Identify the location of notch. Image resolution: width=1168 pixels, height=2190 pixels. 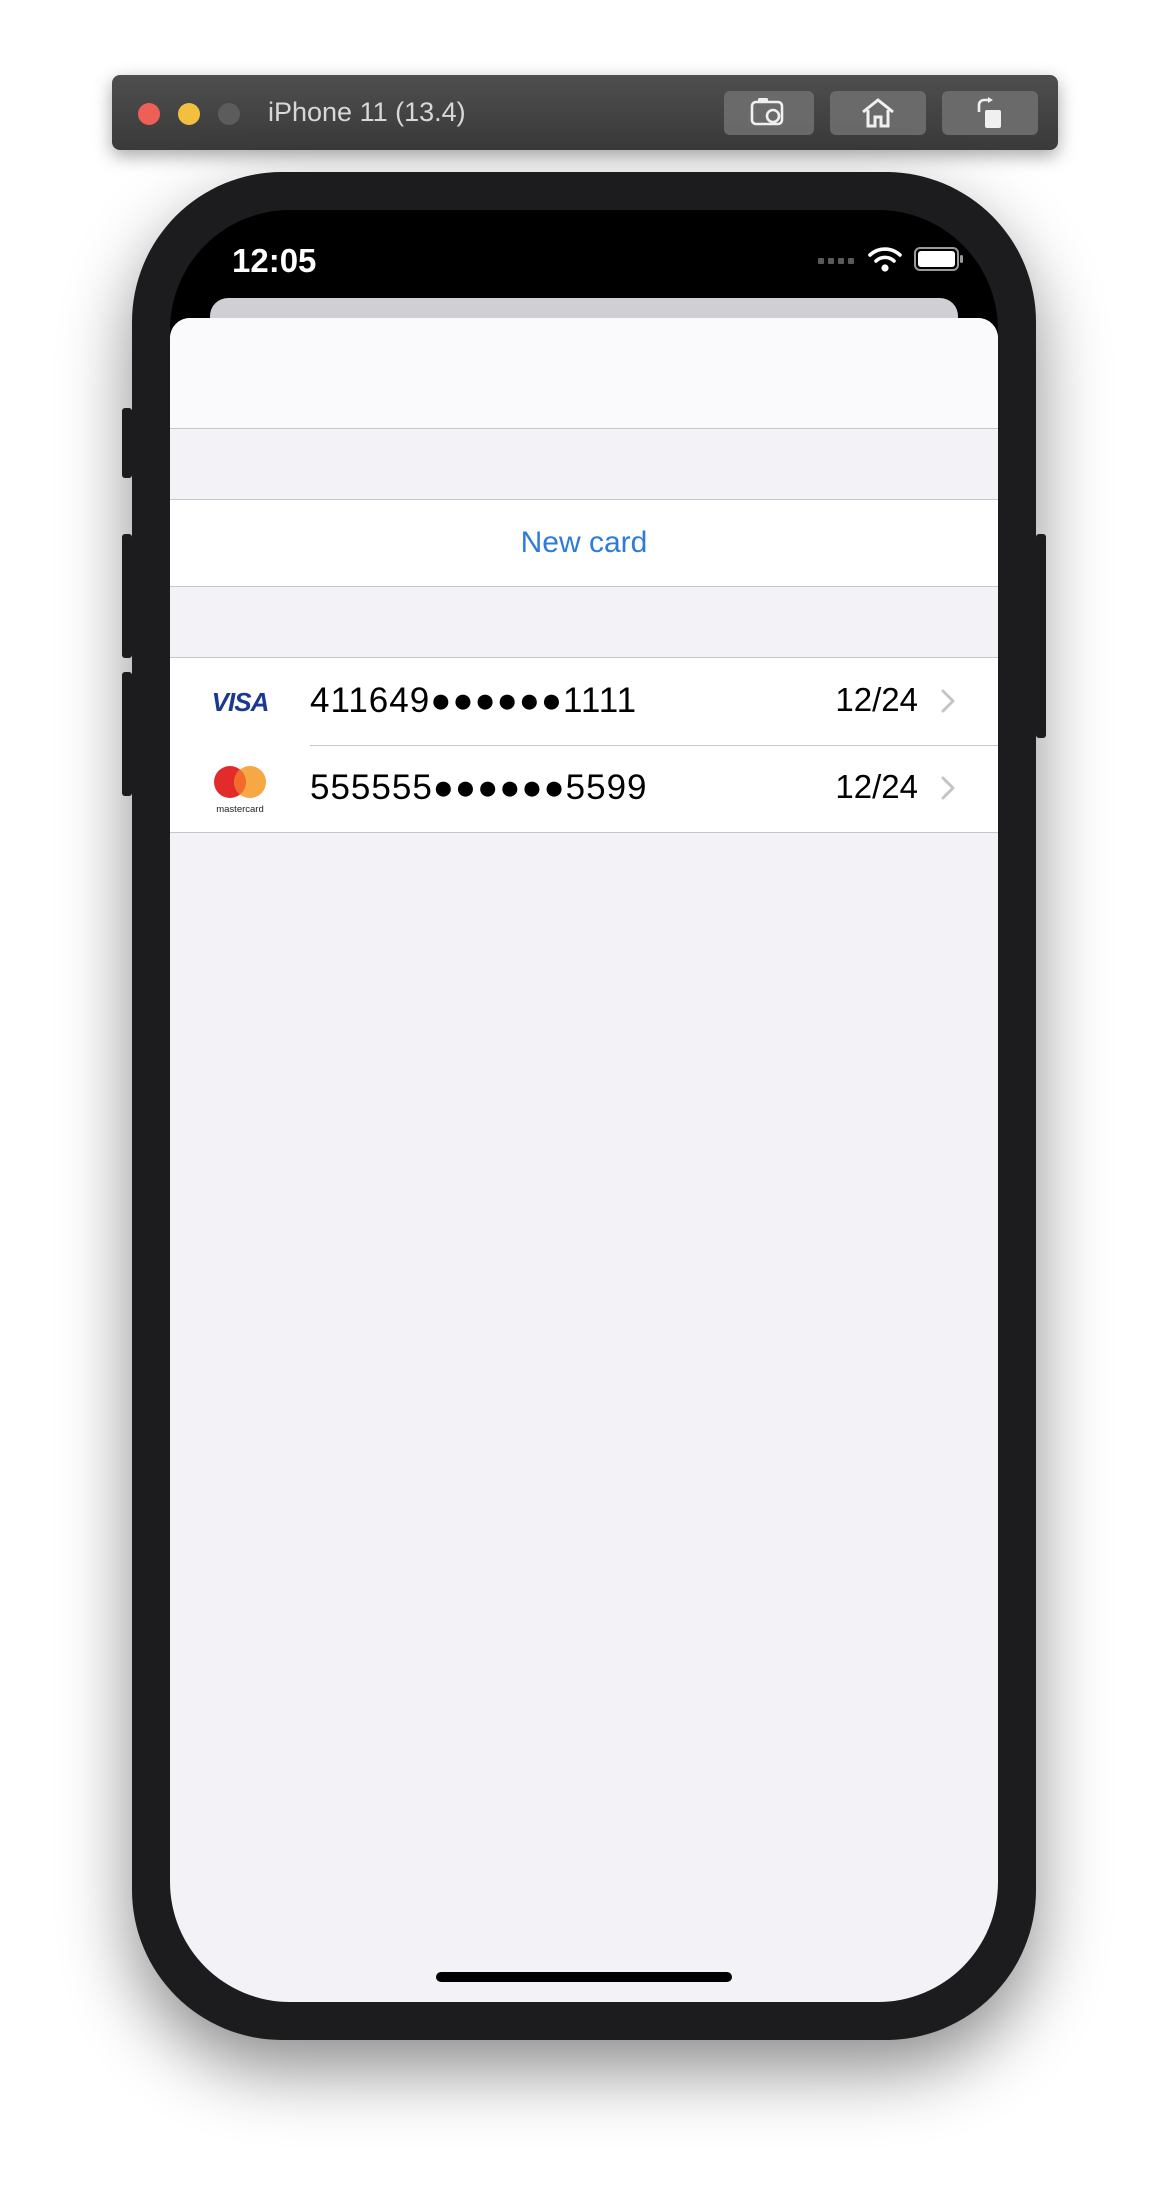
(584, 243).